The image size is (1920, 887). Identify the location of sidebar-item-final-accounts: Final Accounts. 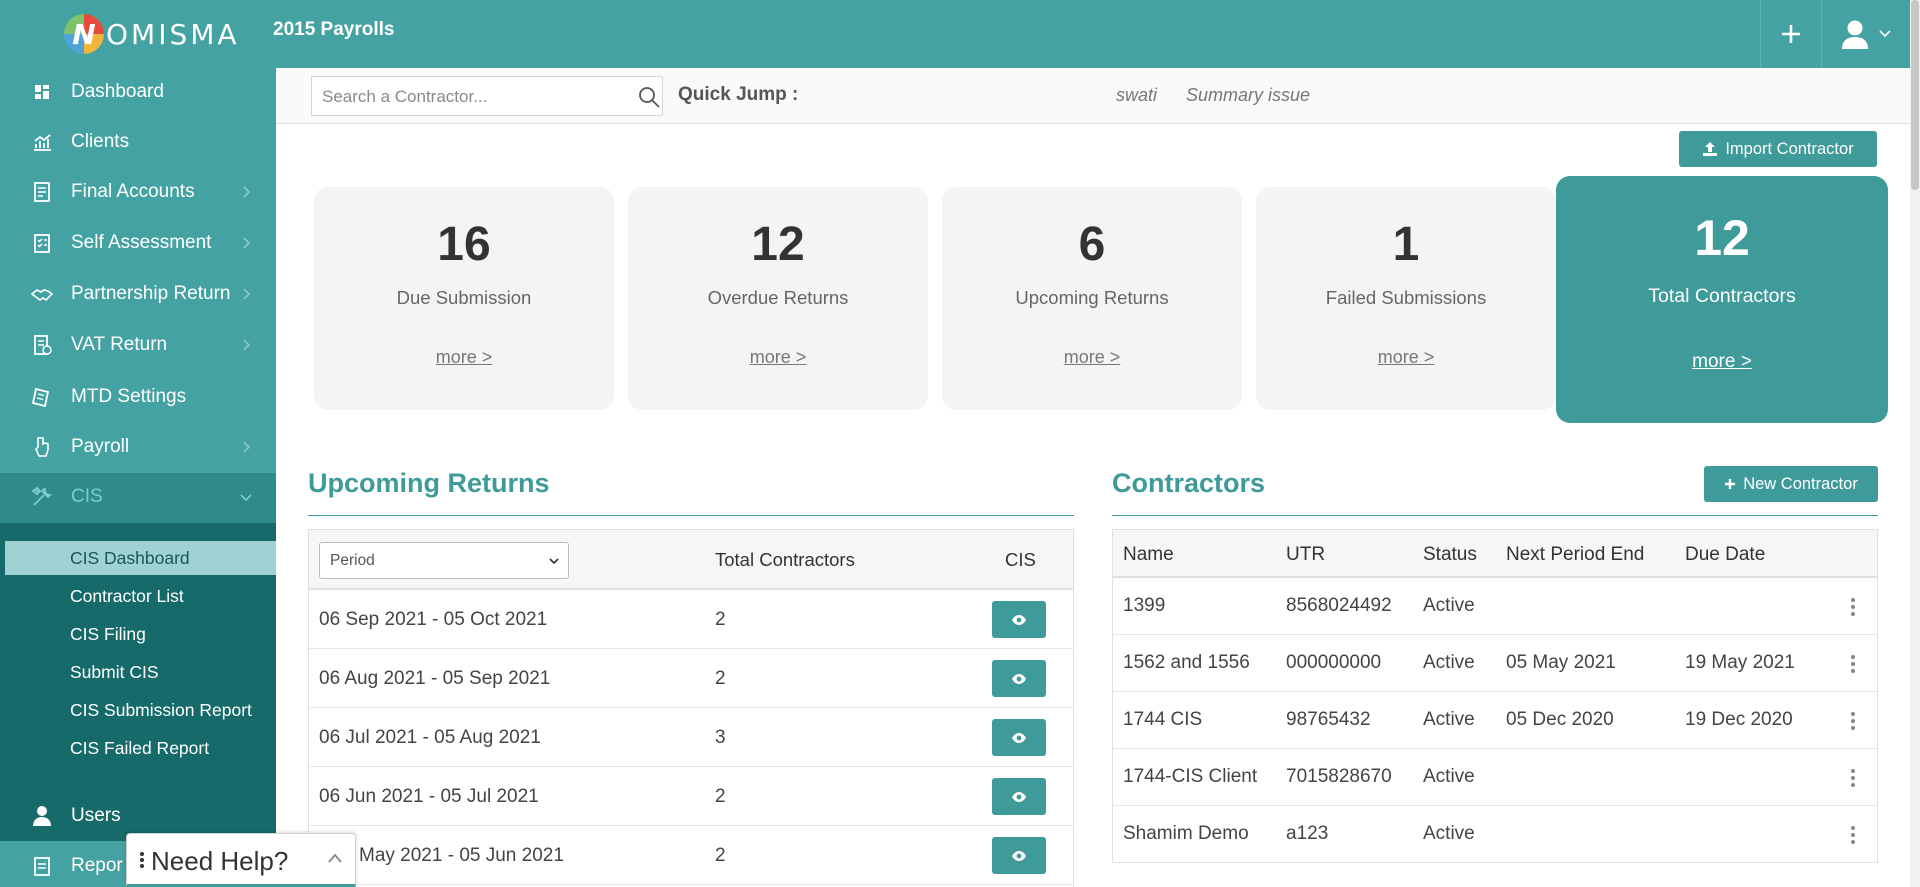
(138, 192).